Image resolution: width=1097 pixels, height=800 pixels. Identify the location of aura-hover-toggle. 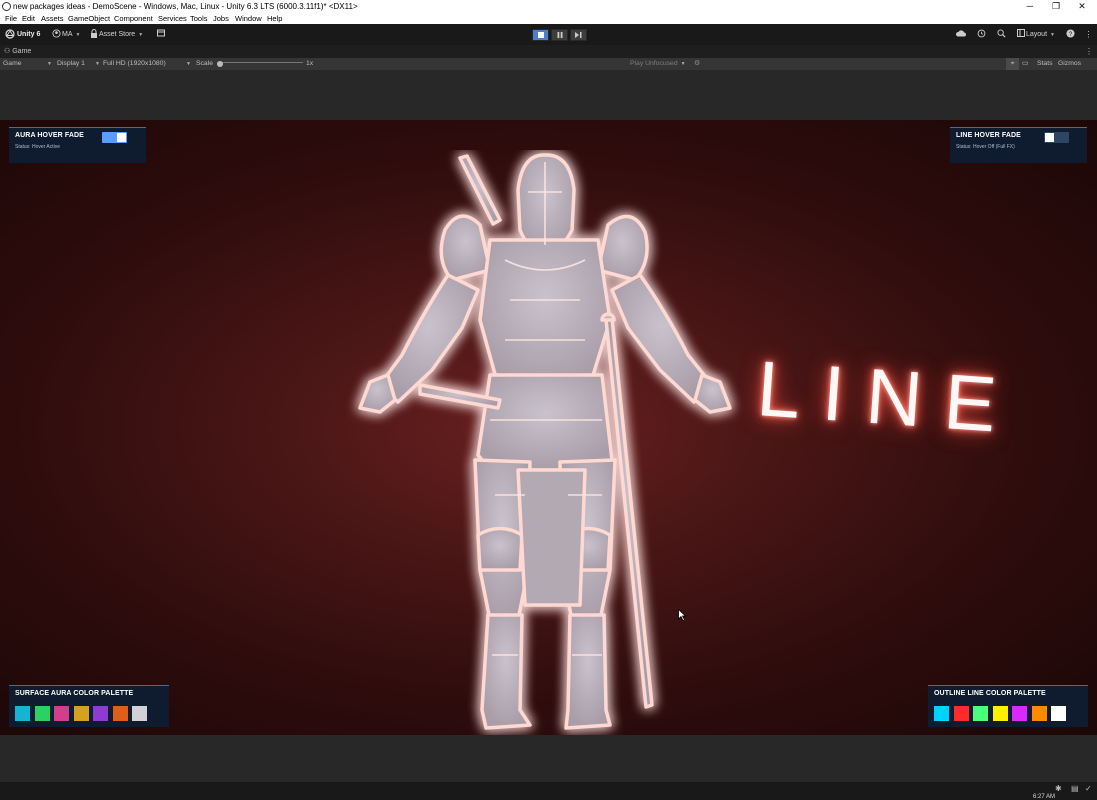
(114, 137).